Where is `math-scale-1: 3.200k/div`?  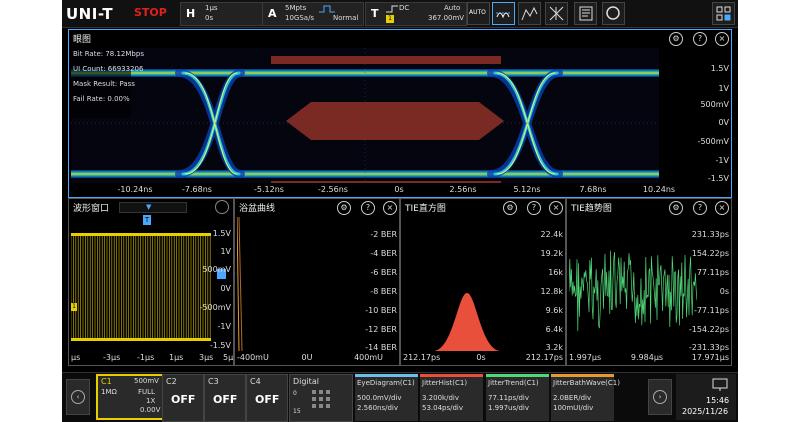 math-scale-1: 3.200k/div is located at coordinates (440, 398).